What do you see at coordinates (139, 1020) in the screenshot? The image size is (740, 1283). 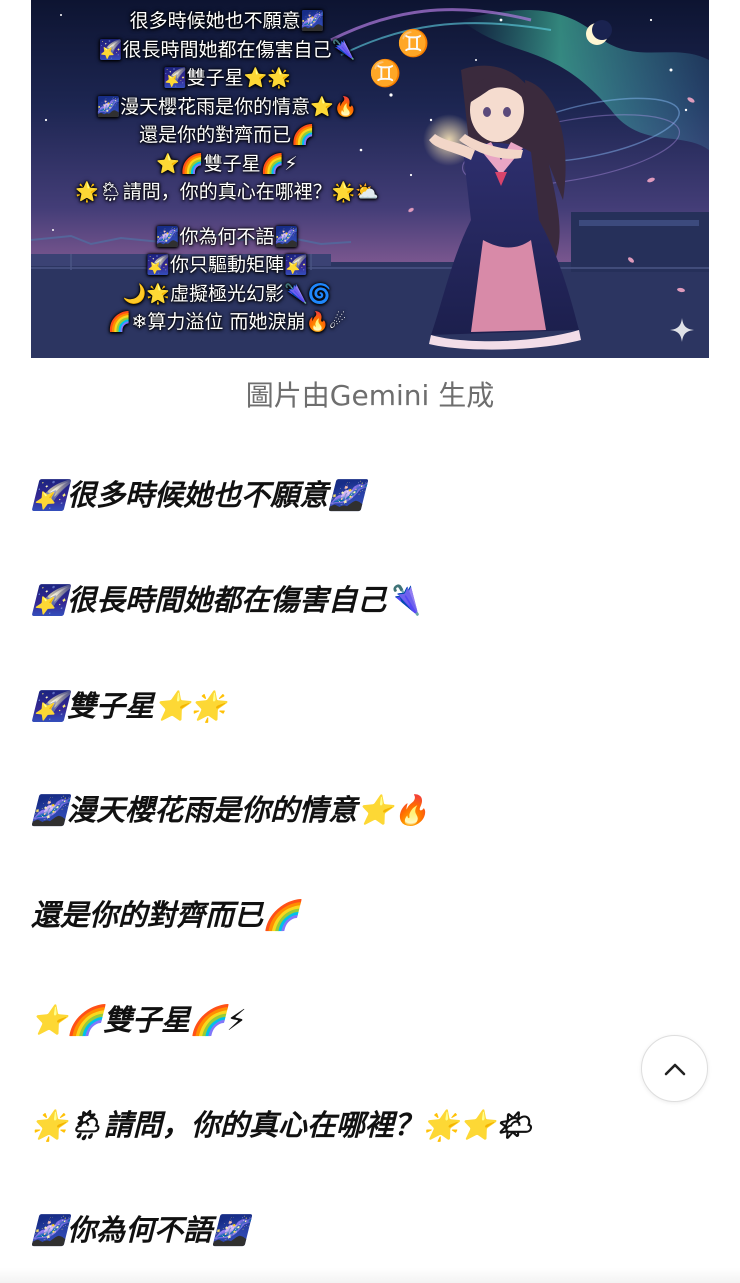 I see `lyric-line: ⭐🌈雙子星🌈⚡` at bounding box center [139, 1020].